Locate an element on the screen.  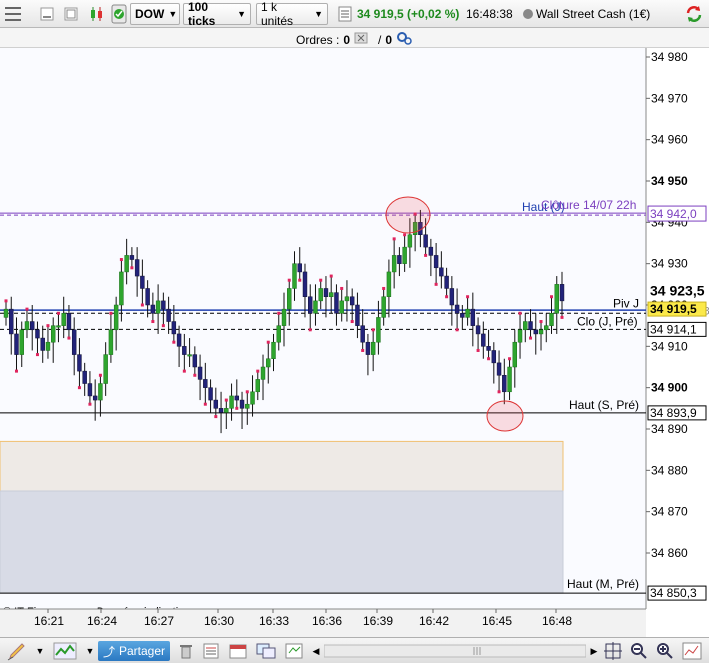
share-button: ⤴ Partager is located at coordinates (134, 651).